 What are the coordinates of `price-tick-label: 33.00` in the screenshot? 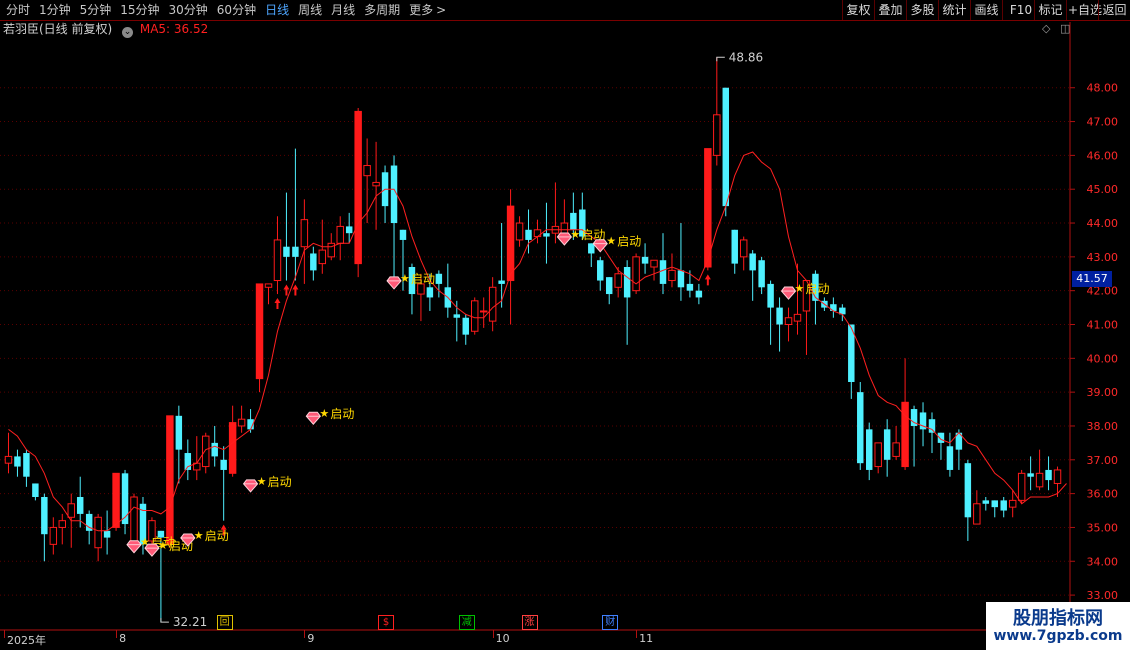 It's located at (1103, 595).